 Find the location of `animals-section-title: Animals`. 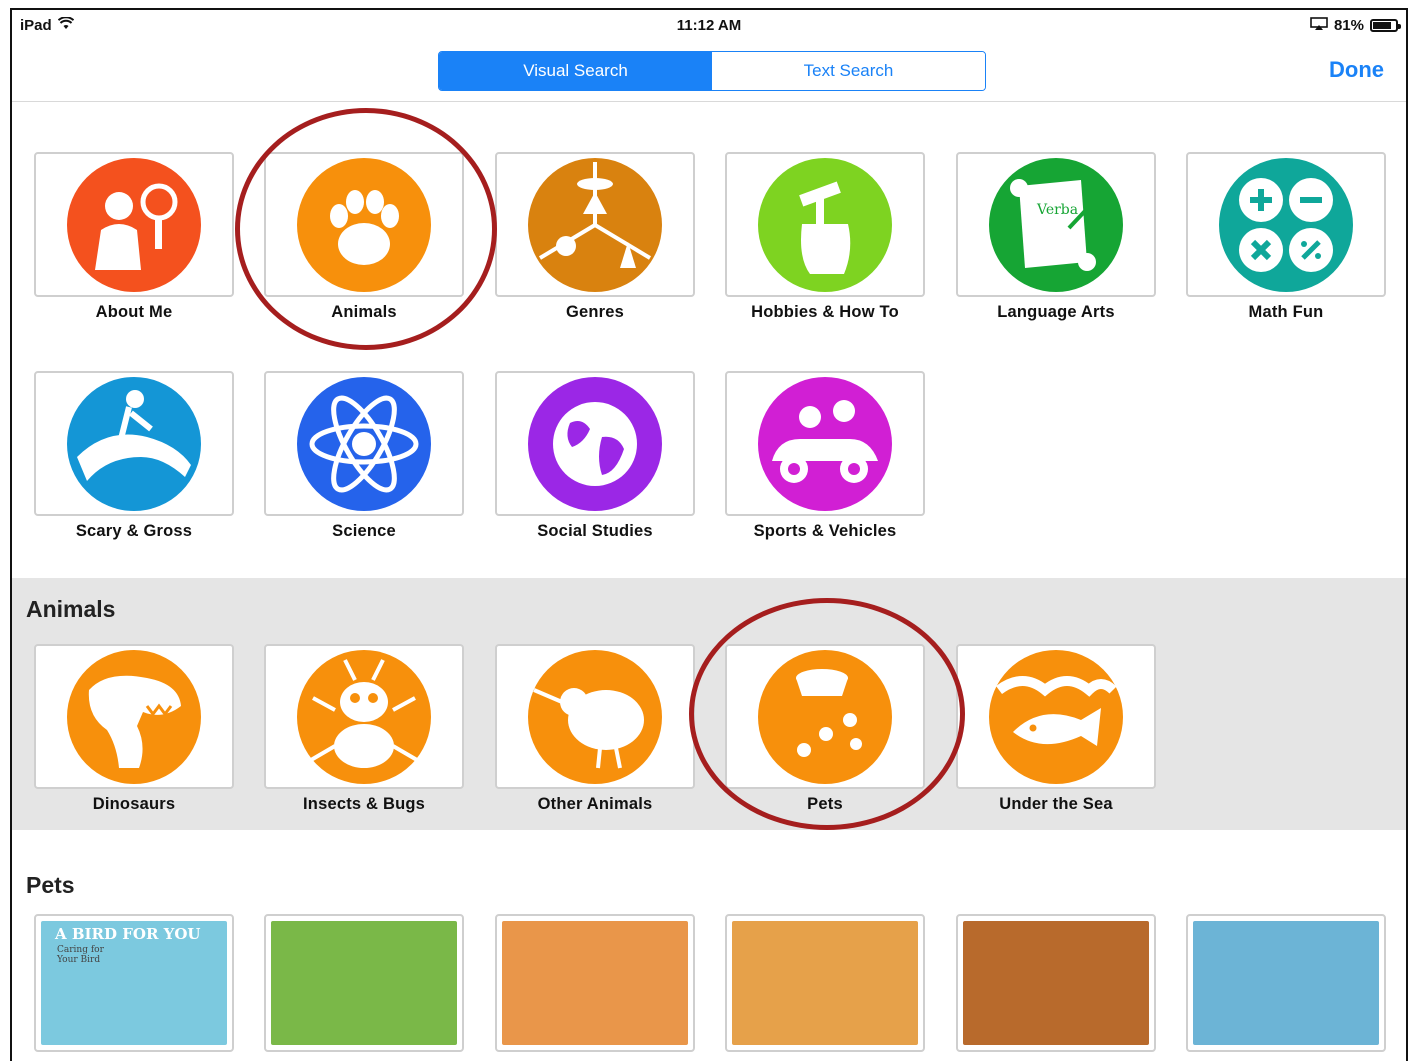

animals-section-title: Animals is located at coordinates (71, 609).